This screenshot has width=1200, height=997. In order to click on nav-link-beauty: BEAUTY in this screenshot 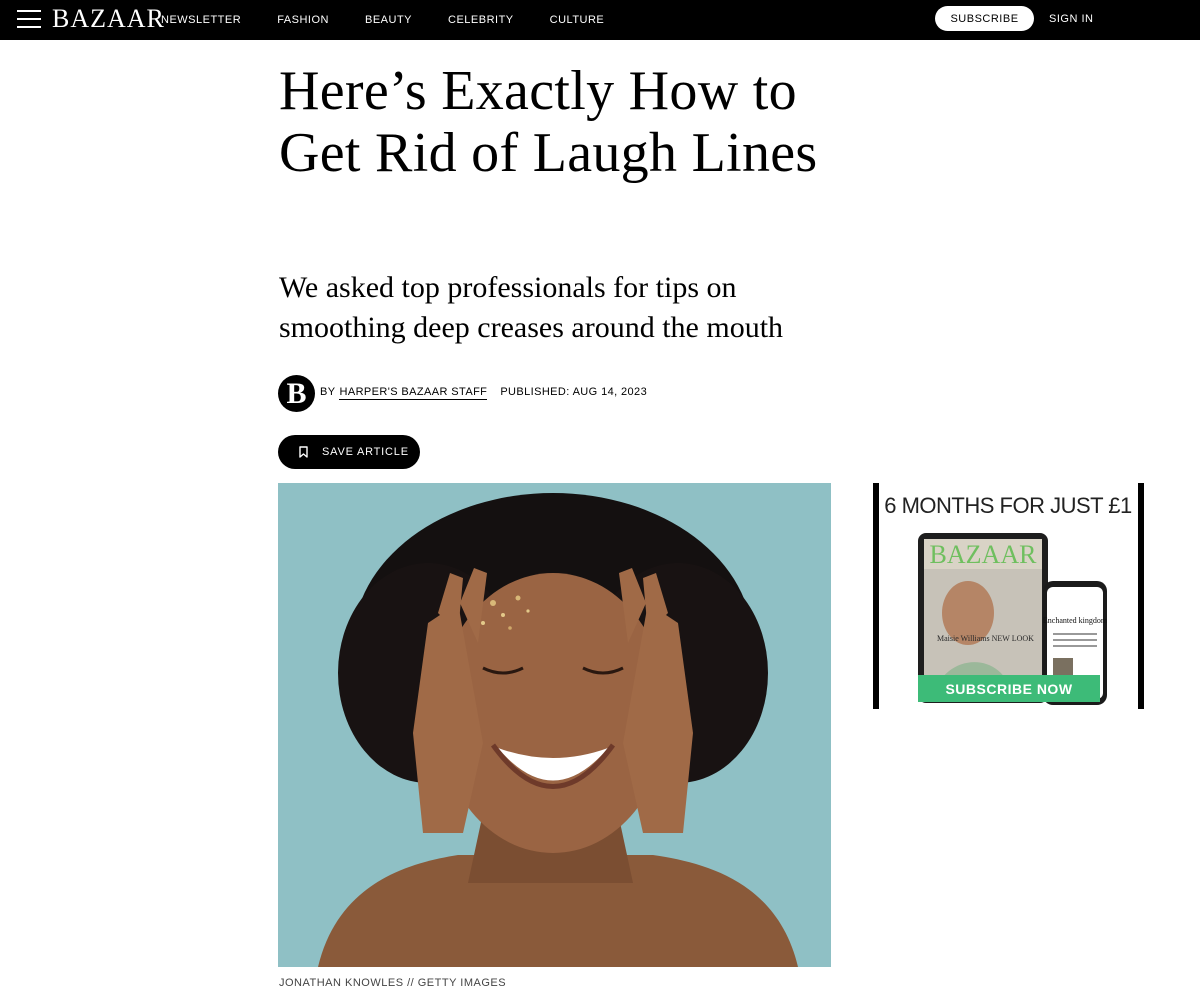, I will do `click(388, 20)`.